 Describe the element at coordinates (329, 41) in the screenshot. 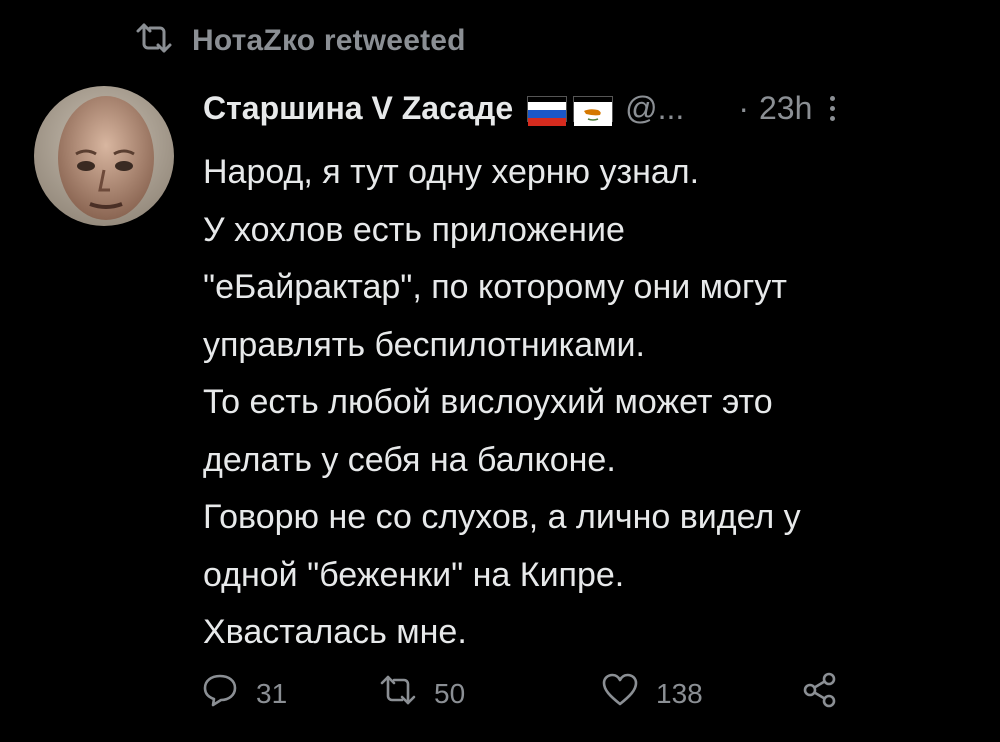

I see `retweet-text: НотаZко retweeted` at that location.